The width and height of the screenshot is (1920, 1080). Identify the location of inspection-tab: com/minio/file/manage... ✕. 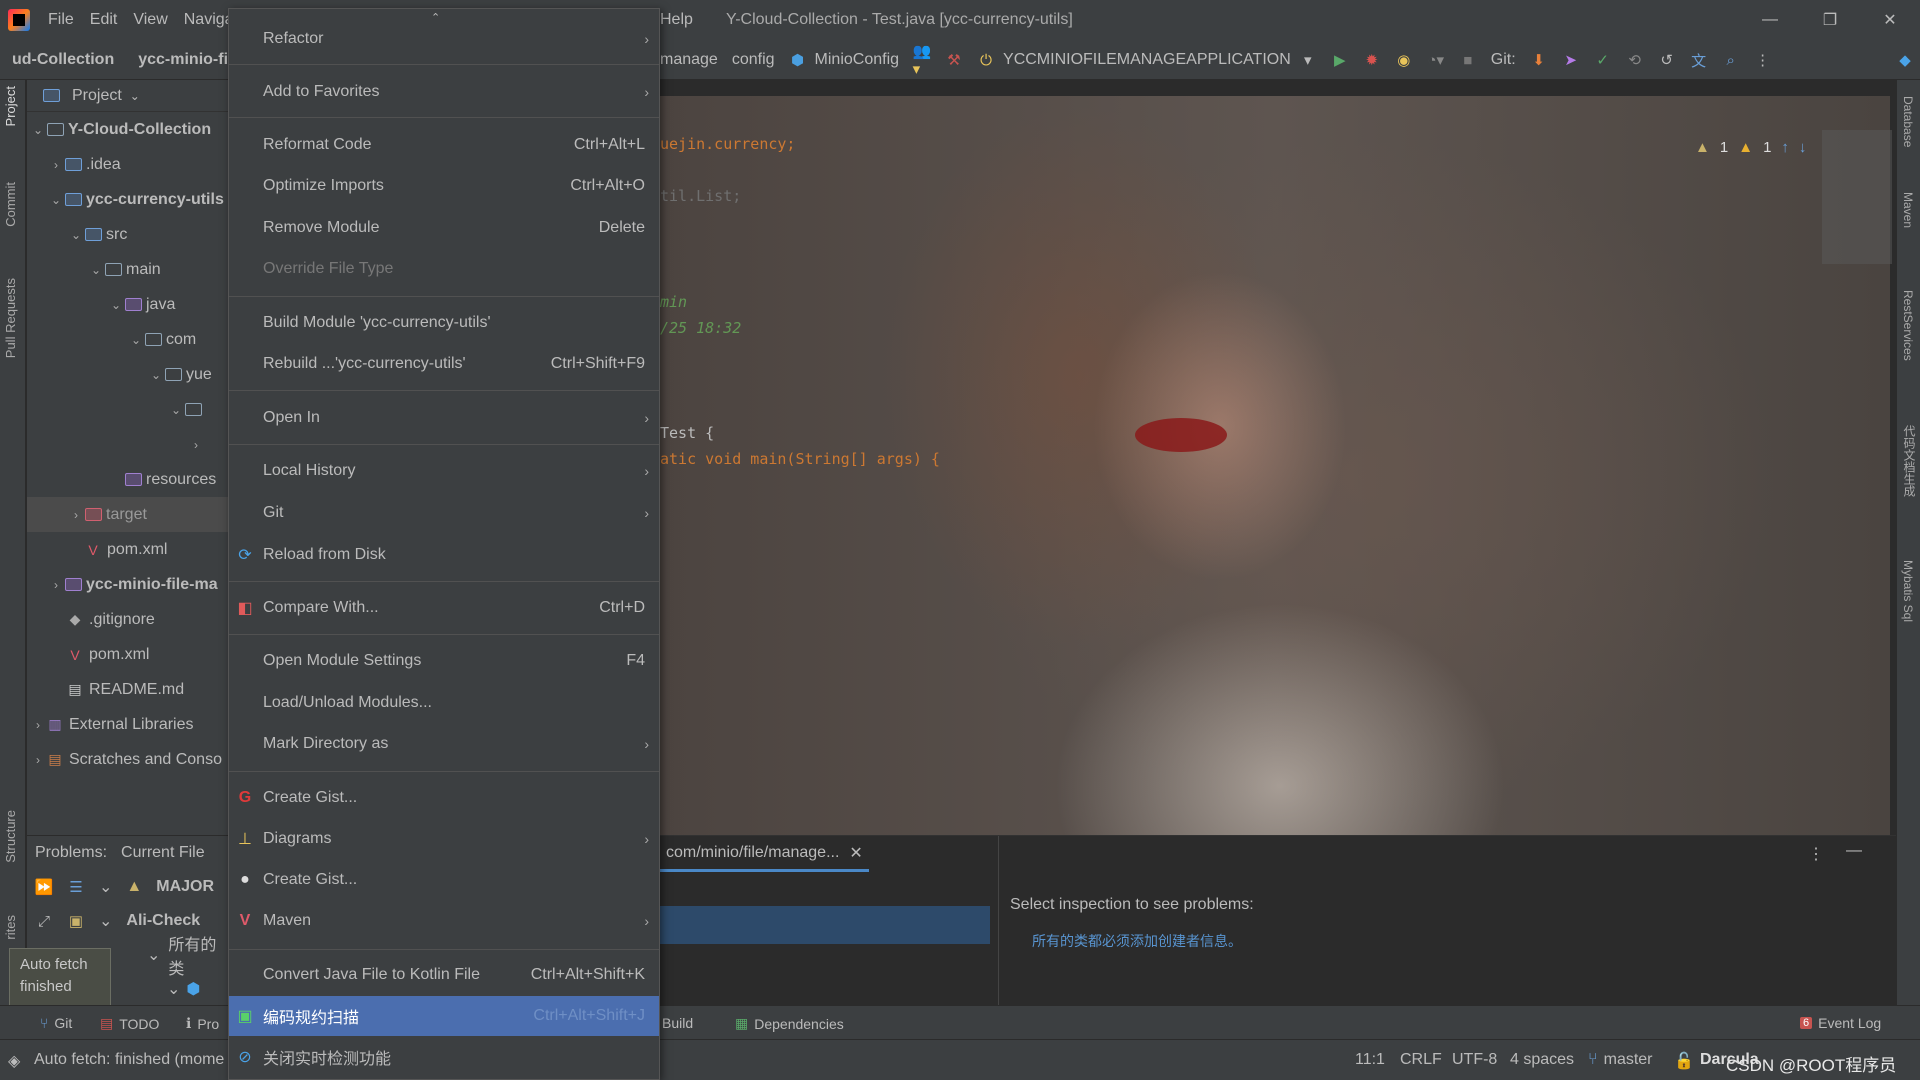
(764, 854).